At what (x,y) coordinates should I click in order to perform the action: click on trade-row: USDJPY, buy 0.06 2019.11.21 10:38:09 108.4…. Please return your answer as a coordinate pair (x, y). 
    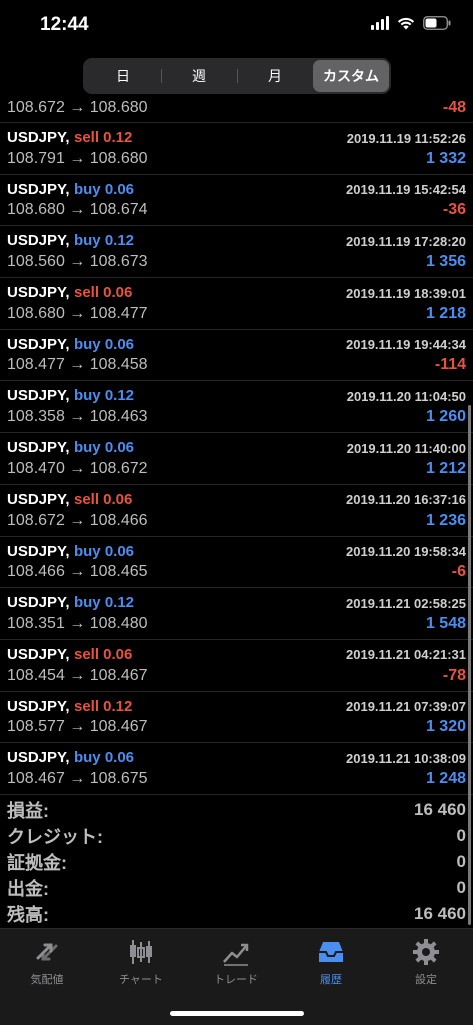
    Looking at the image, I should click on (236, 769).